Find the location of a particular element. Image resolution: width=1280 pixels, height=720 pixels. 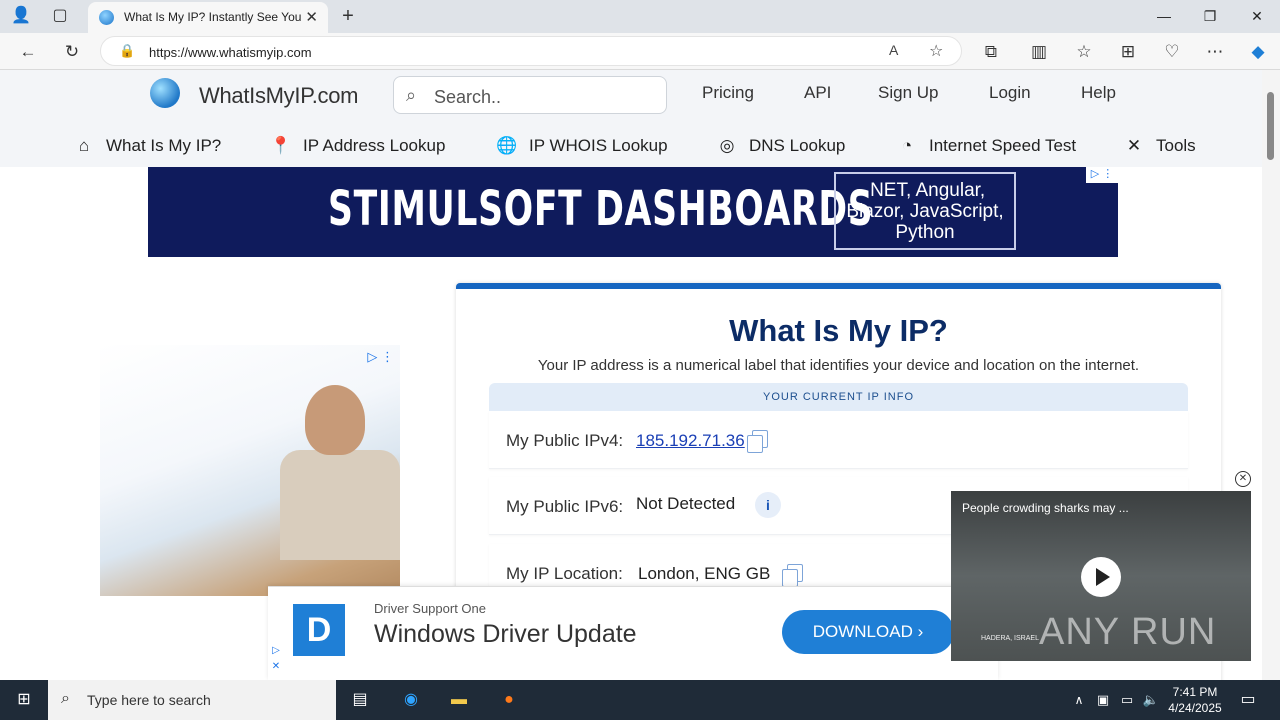

nav-internet-speed-test: ◔ Internet Speed Test is located at coordinates (985, 146).